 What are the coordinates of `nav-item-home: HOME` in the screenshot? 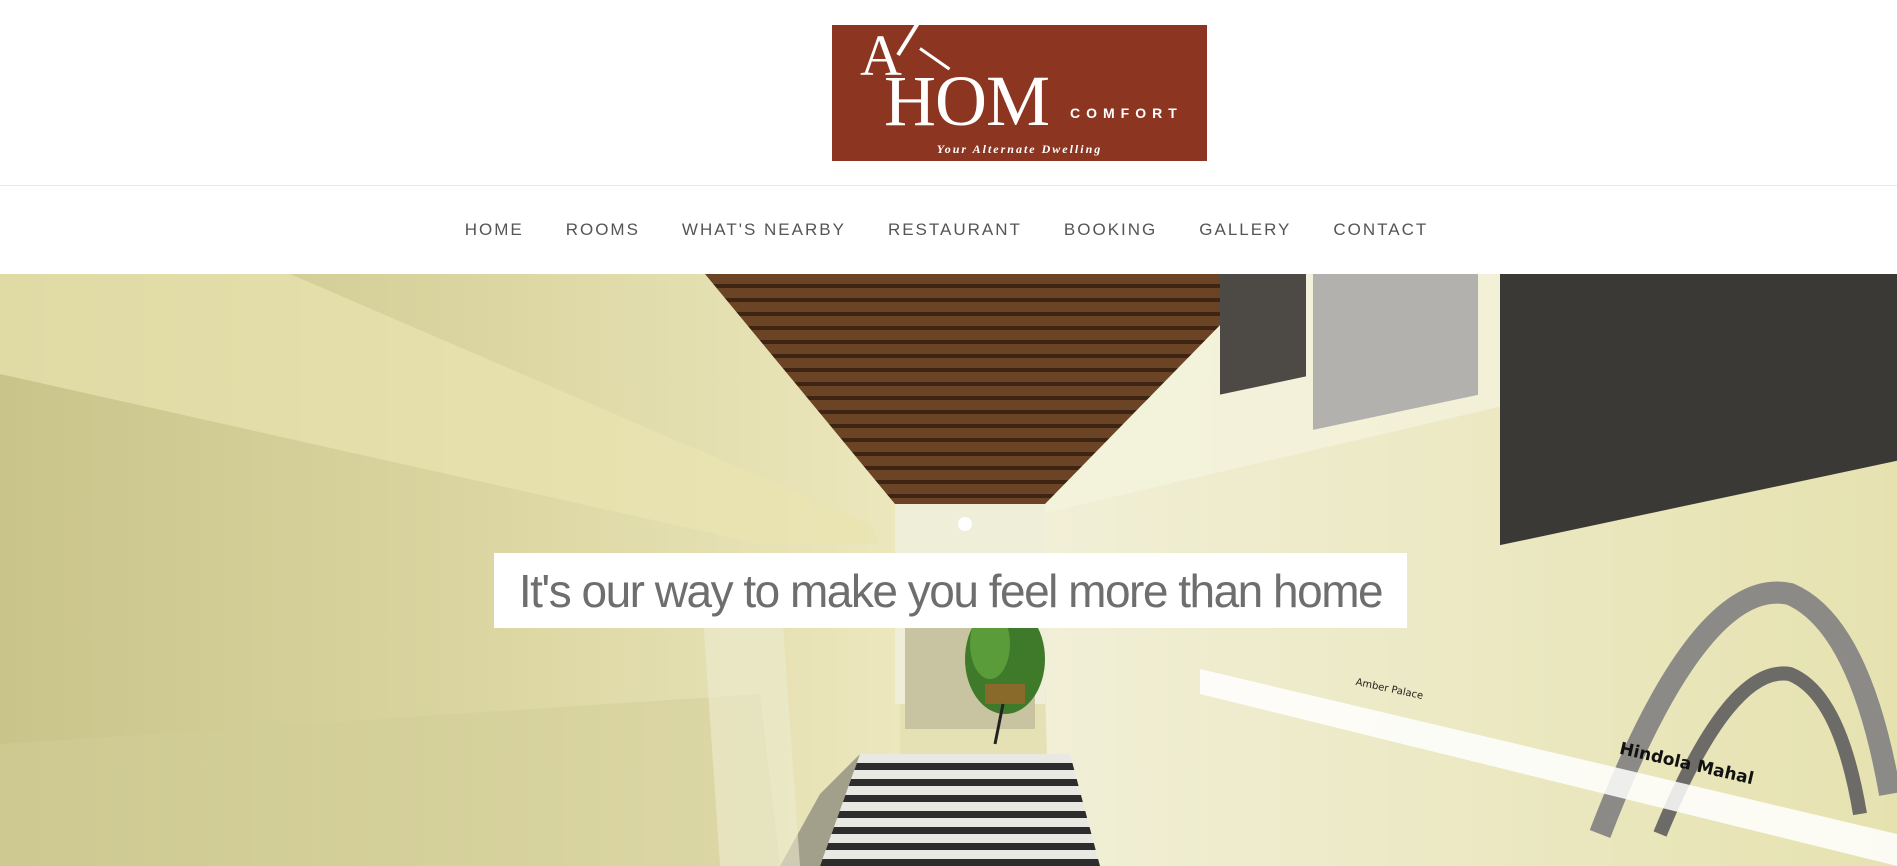 It's located at (494, 230).